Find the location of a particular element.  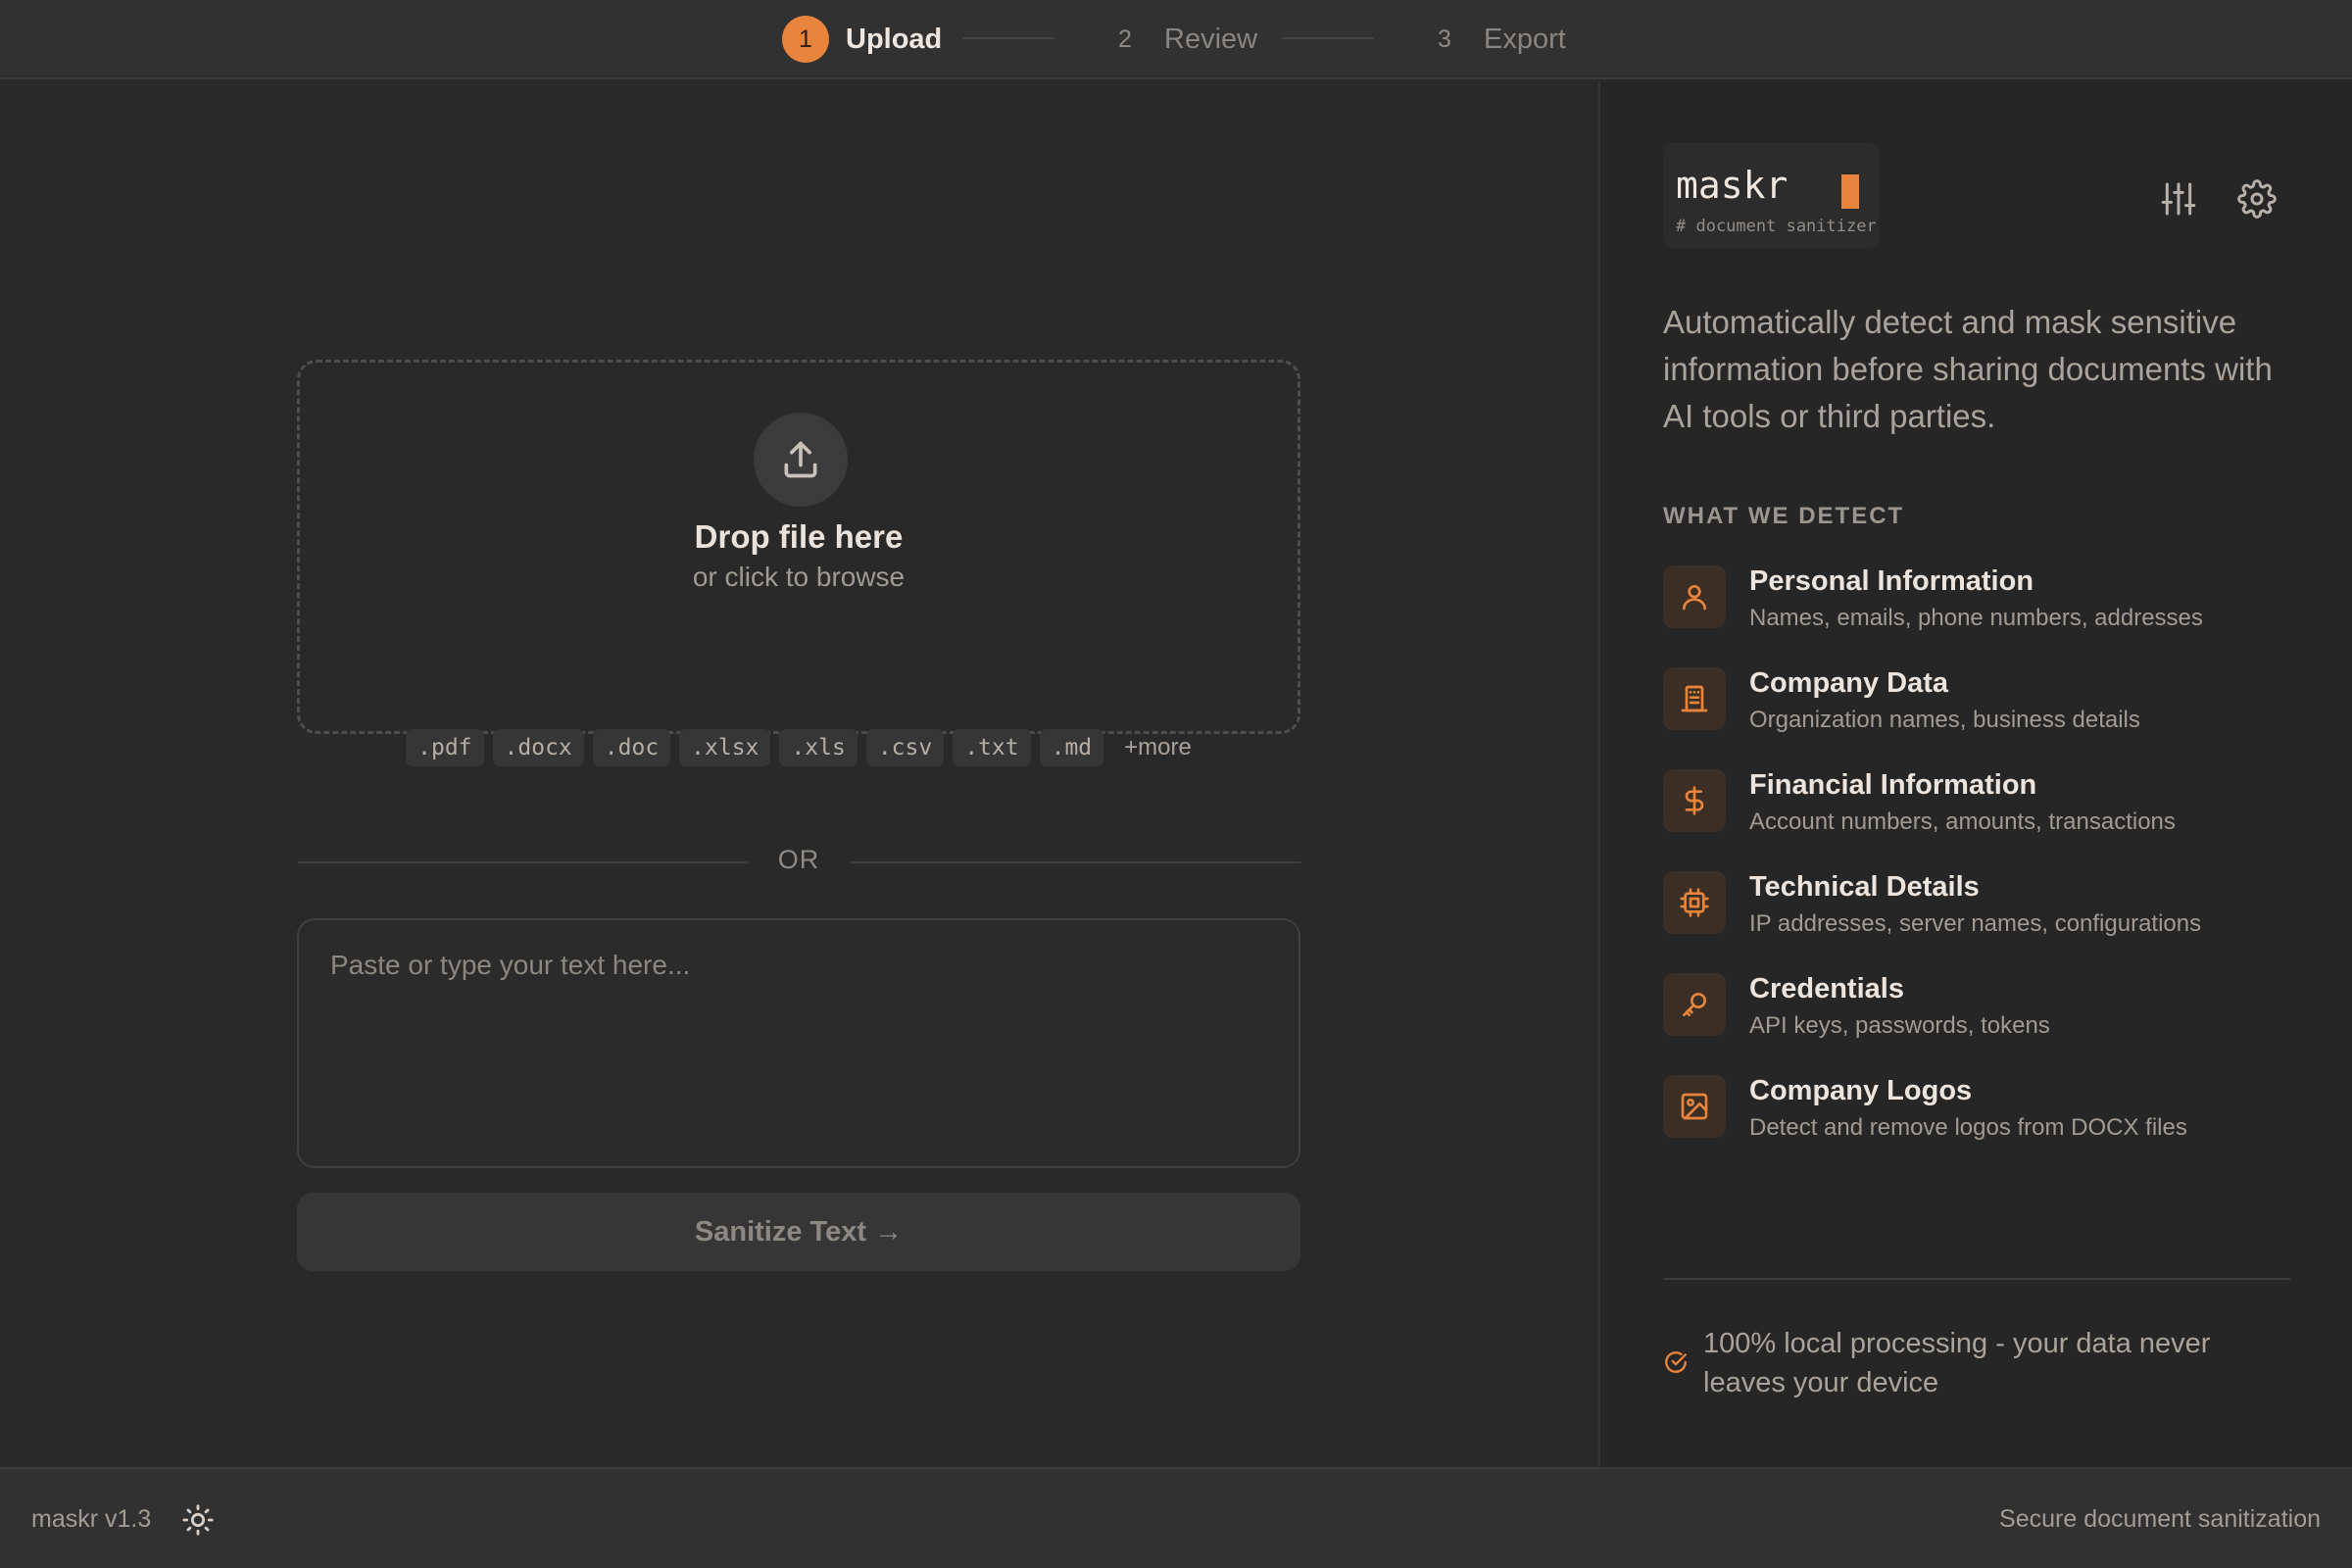

step-upload: 1 Upload is located at coordinates (862, 39).